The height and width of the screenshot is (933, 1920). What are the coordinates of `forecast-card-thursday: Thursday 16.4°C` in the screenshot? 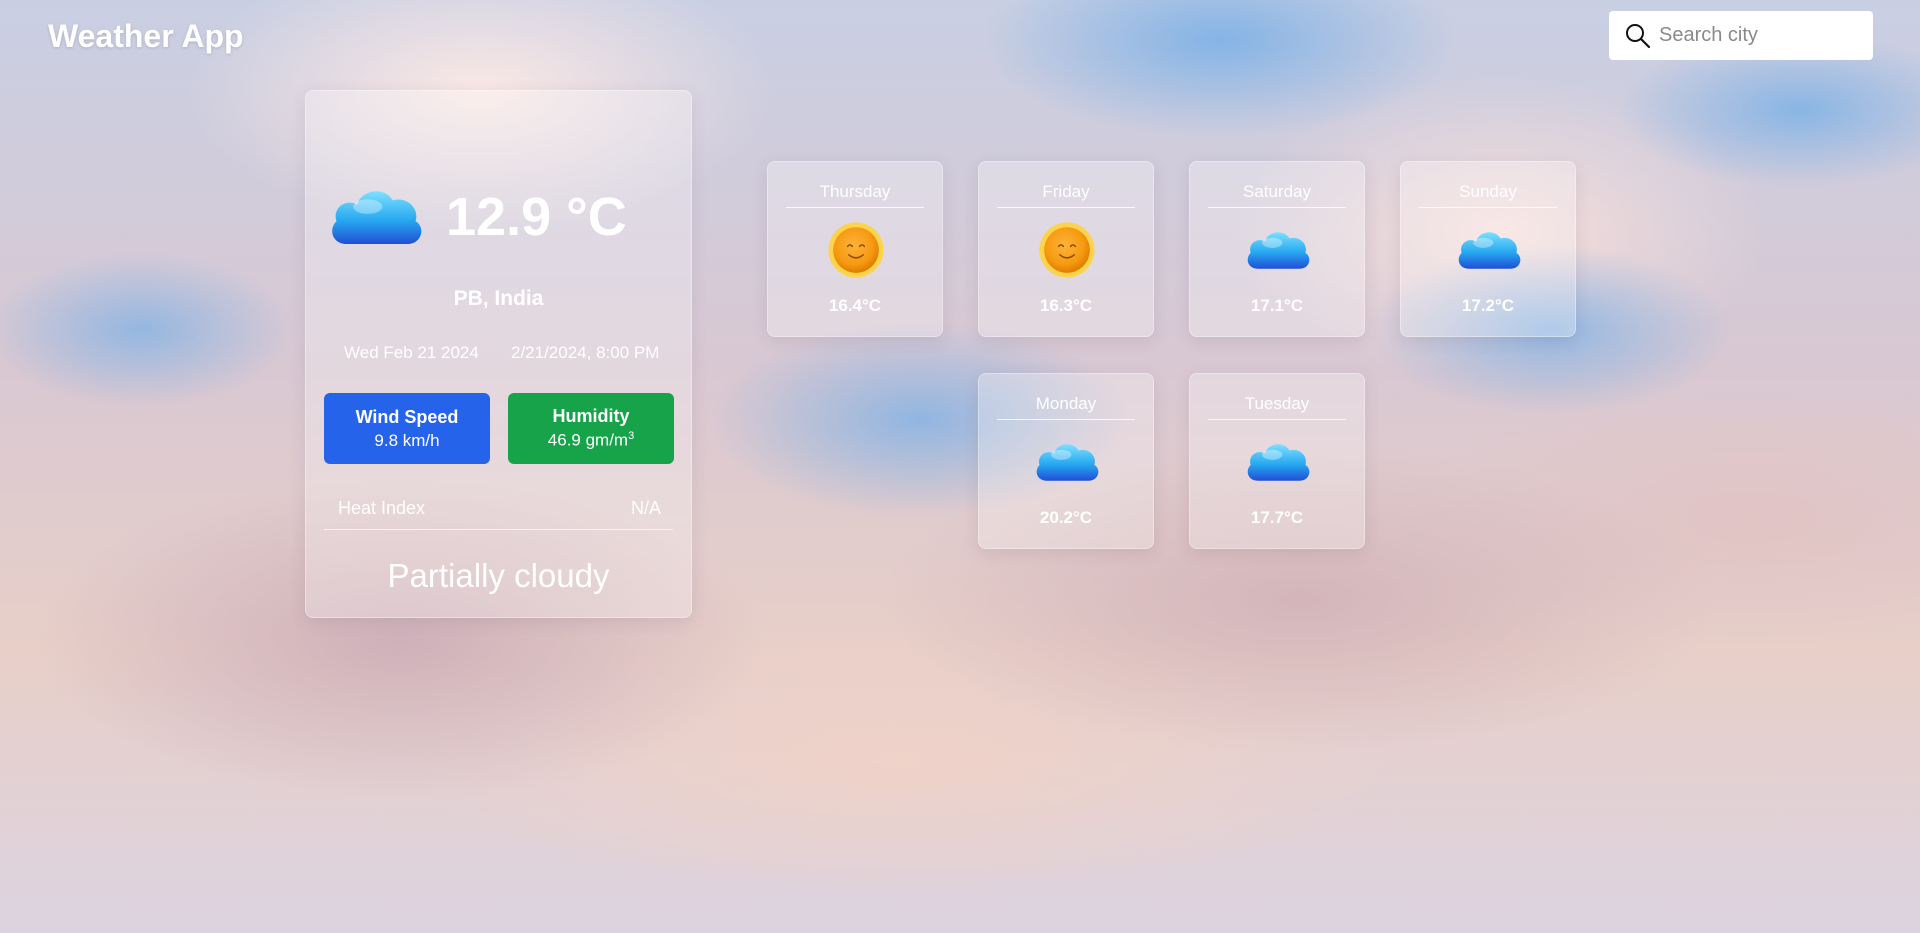 It's located at (855, 249).